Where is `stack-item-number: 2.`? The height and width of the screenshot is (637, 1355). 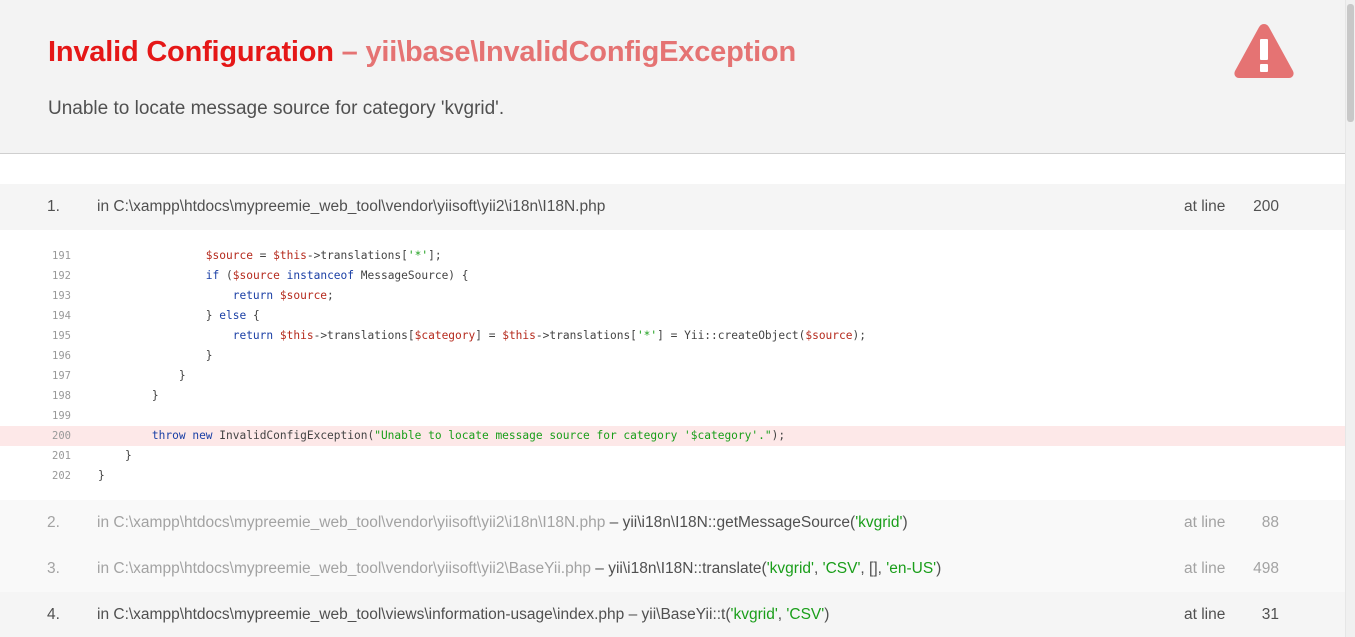
stack-item-number: 2. is located at coordinates (53, 522).